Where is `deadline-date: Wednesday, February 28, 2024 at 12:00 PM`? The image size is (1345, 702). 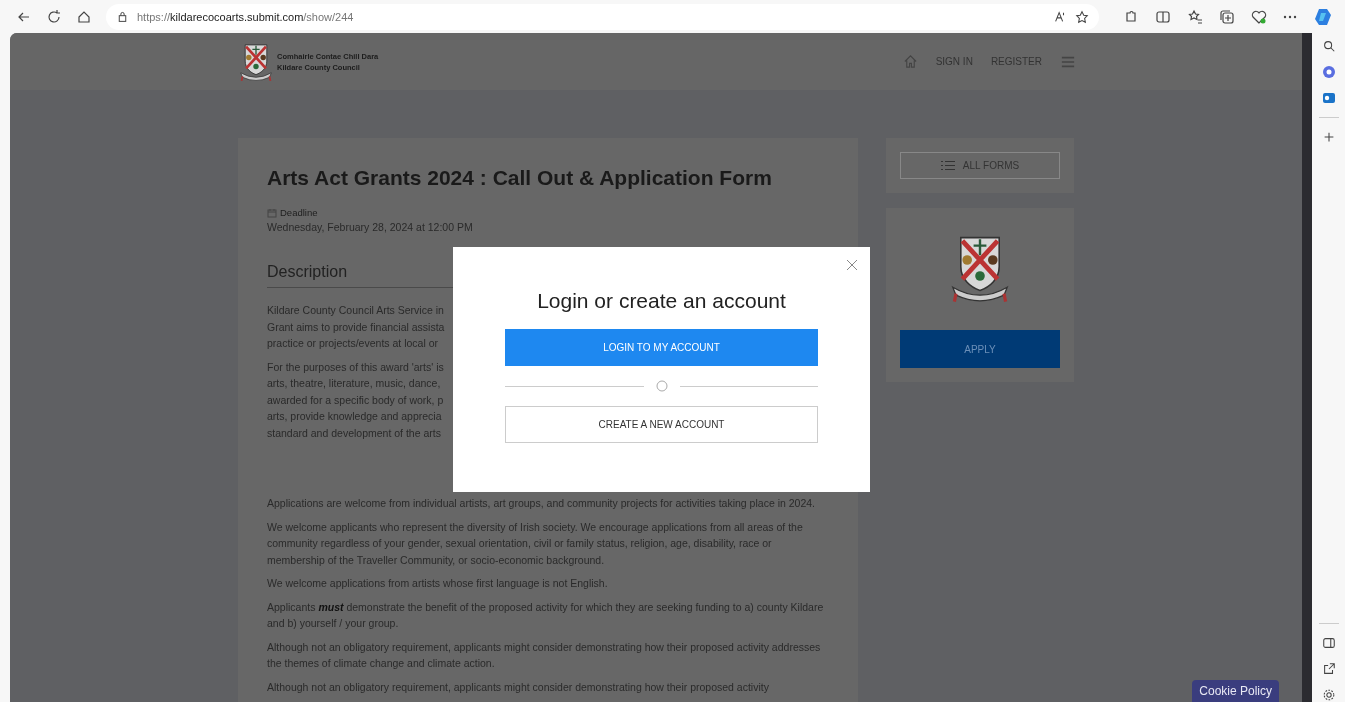 deadline-date: Wednesday, February 28, 2024 at 12:00 PM is located at coordinates (370, 227).